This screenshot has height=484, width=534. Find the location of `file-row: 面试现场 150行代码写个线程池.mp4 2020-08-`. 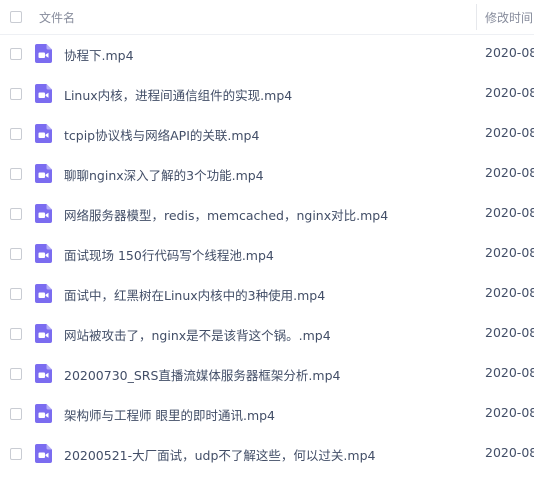

file-row: 面试现场 150行代码写个线程池.mp4 2020-08- is located at coordinates (267, 254).